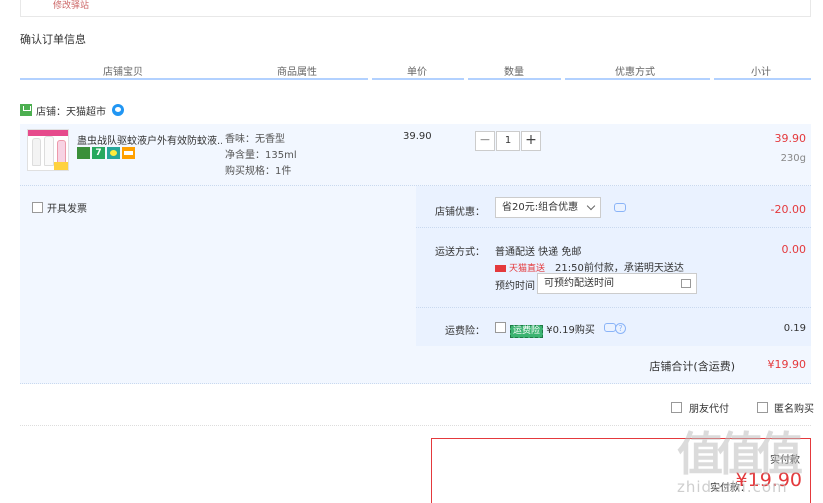  Describe the element at coordinates (620, 328) in the screenshot. I see `help-icon: ?` at that location.